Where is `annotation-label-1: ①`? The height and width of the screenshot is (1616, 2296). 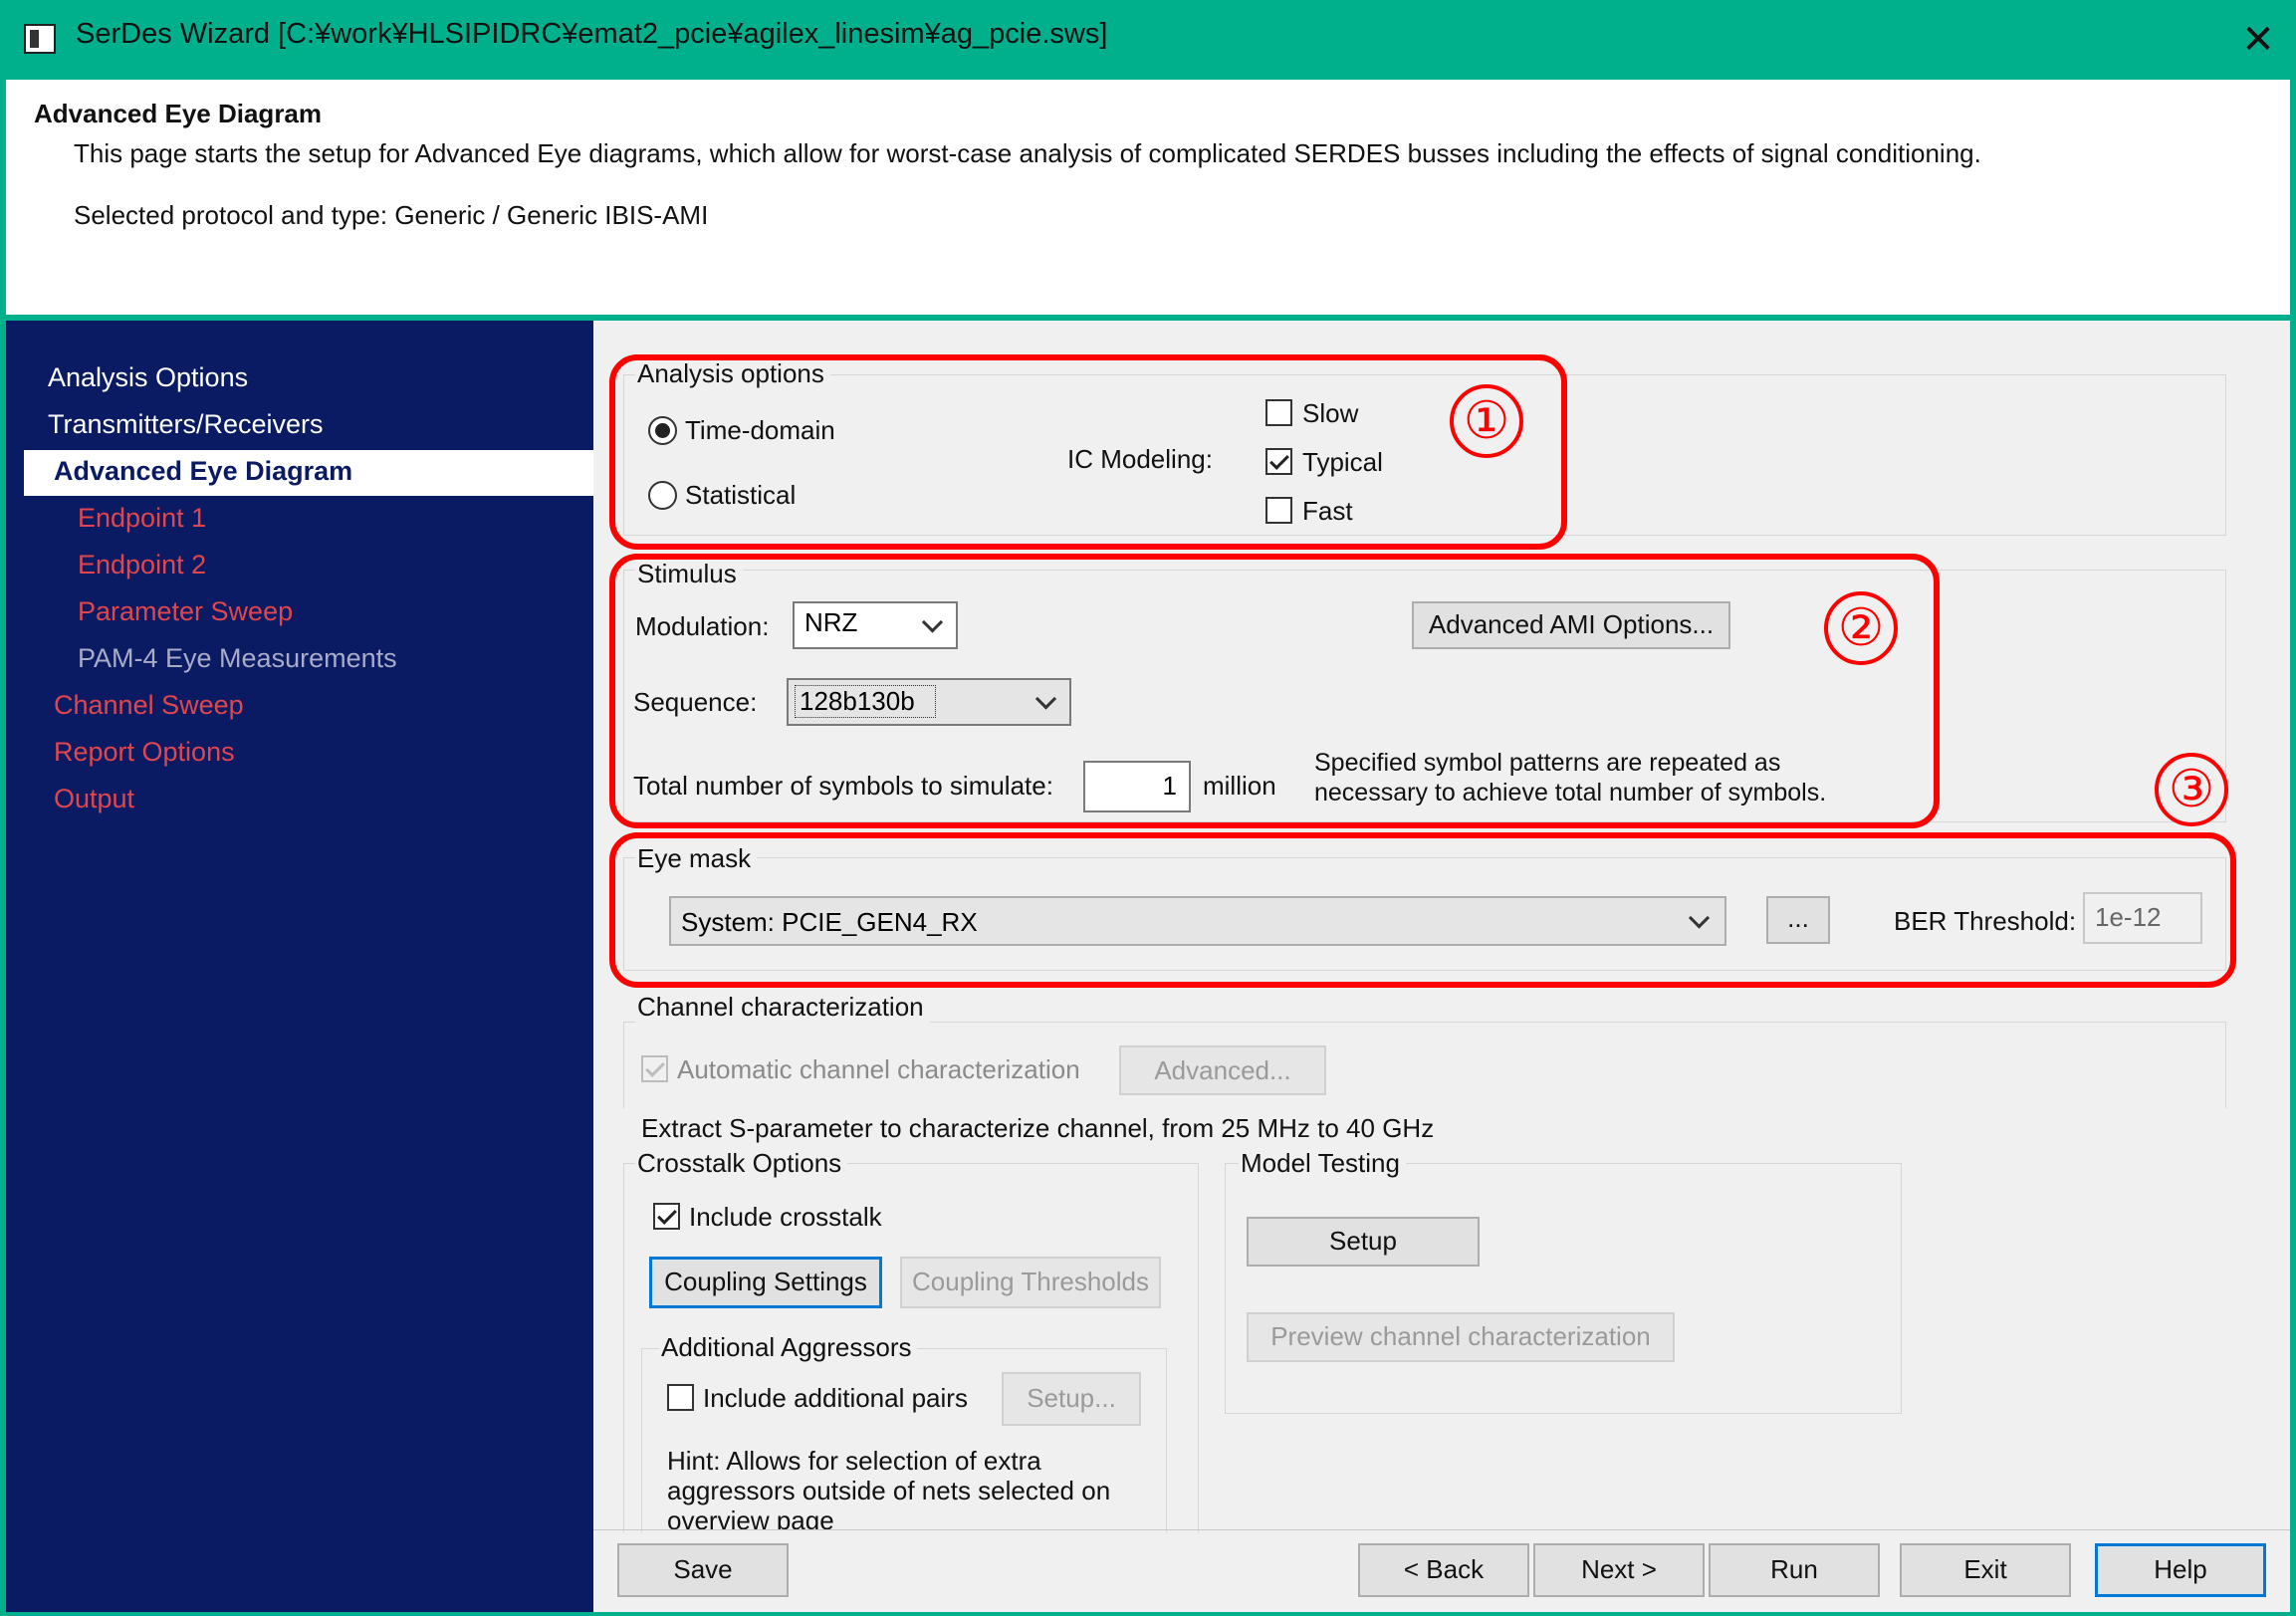 annotation-label-1: ① is located at coordinates (1486, 421).